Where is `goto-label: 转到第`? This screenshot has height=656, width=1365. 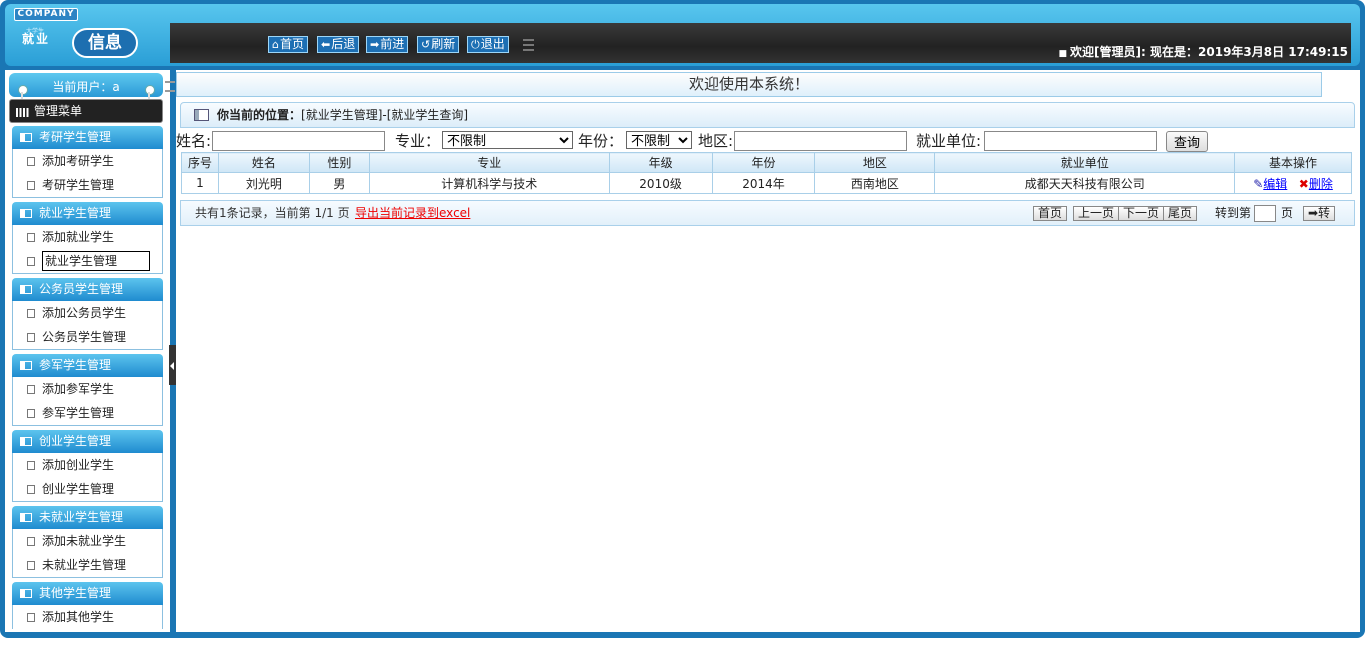 goto-label: 转到第 is located at coordinates (1233, 213).